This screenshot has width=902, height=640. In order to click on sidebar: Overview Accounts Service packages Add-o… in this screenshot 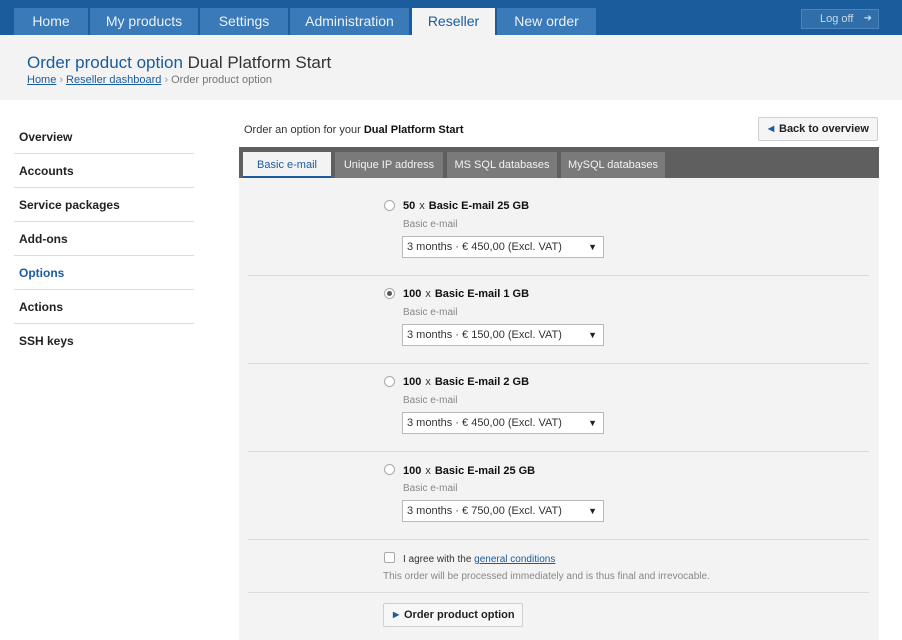, I will do `click(104, 239)`.